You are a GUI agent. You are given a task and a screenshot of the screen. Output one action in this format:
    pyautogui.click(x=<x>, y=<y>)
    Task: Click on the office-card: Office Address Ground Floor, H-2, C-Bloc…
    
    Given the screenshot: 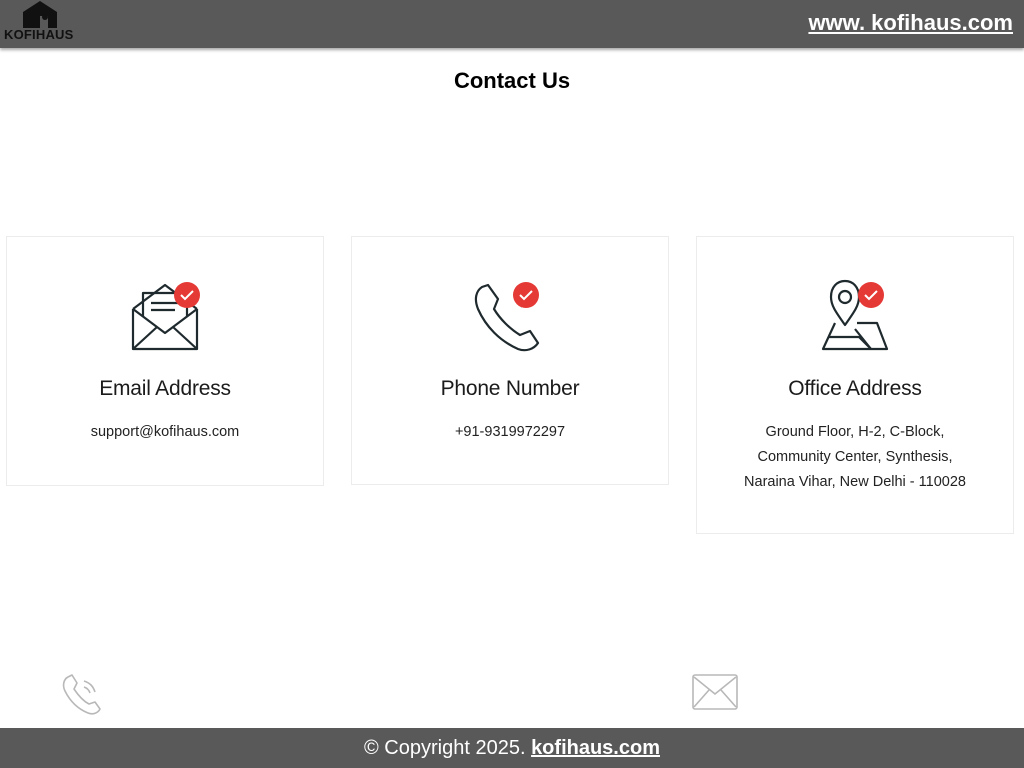 What is the action you would take?
    pyautogui.click(x=855, y=385)
    